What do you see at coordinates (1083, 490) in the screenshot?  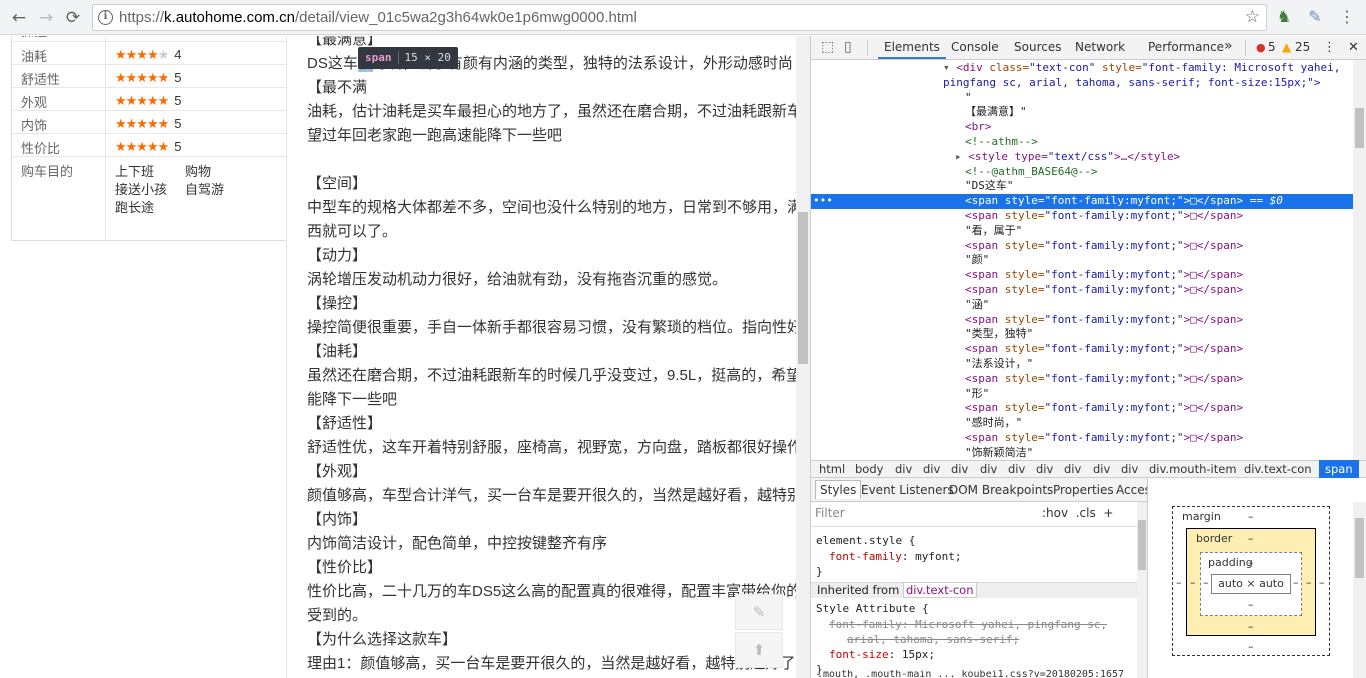 I see `tab-properties: Properties` at bounding box center [1083, 490].